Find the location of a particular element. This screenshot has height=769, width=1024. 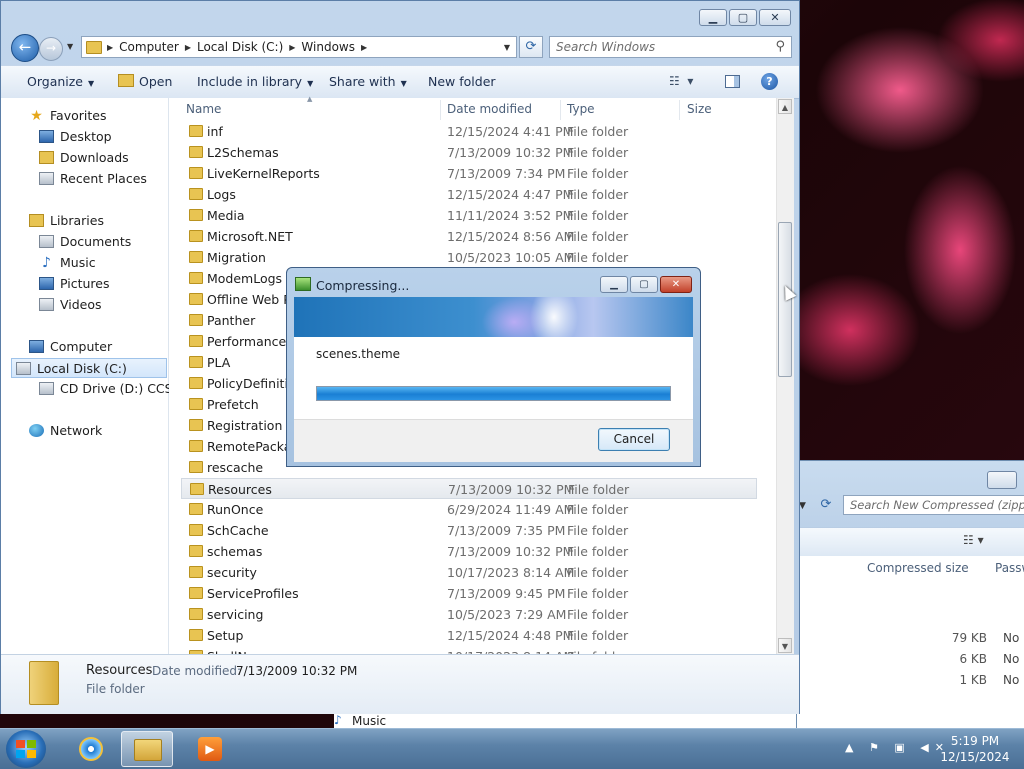

breadcrumb-computer: Computer is located at coordinates (149, 47).